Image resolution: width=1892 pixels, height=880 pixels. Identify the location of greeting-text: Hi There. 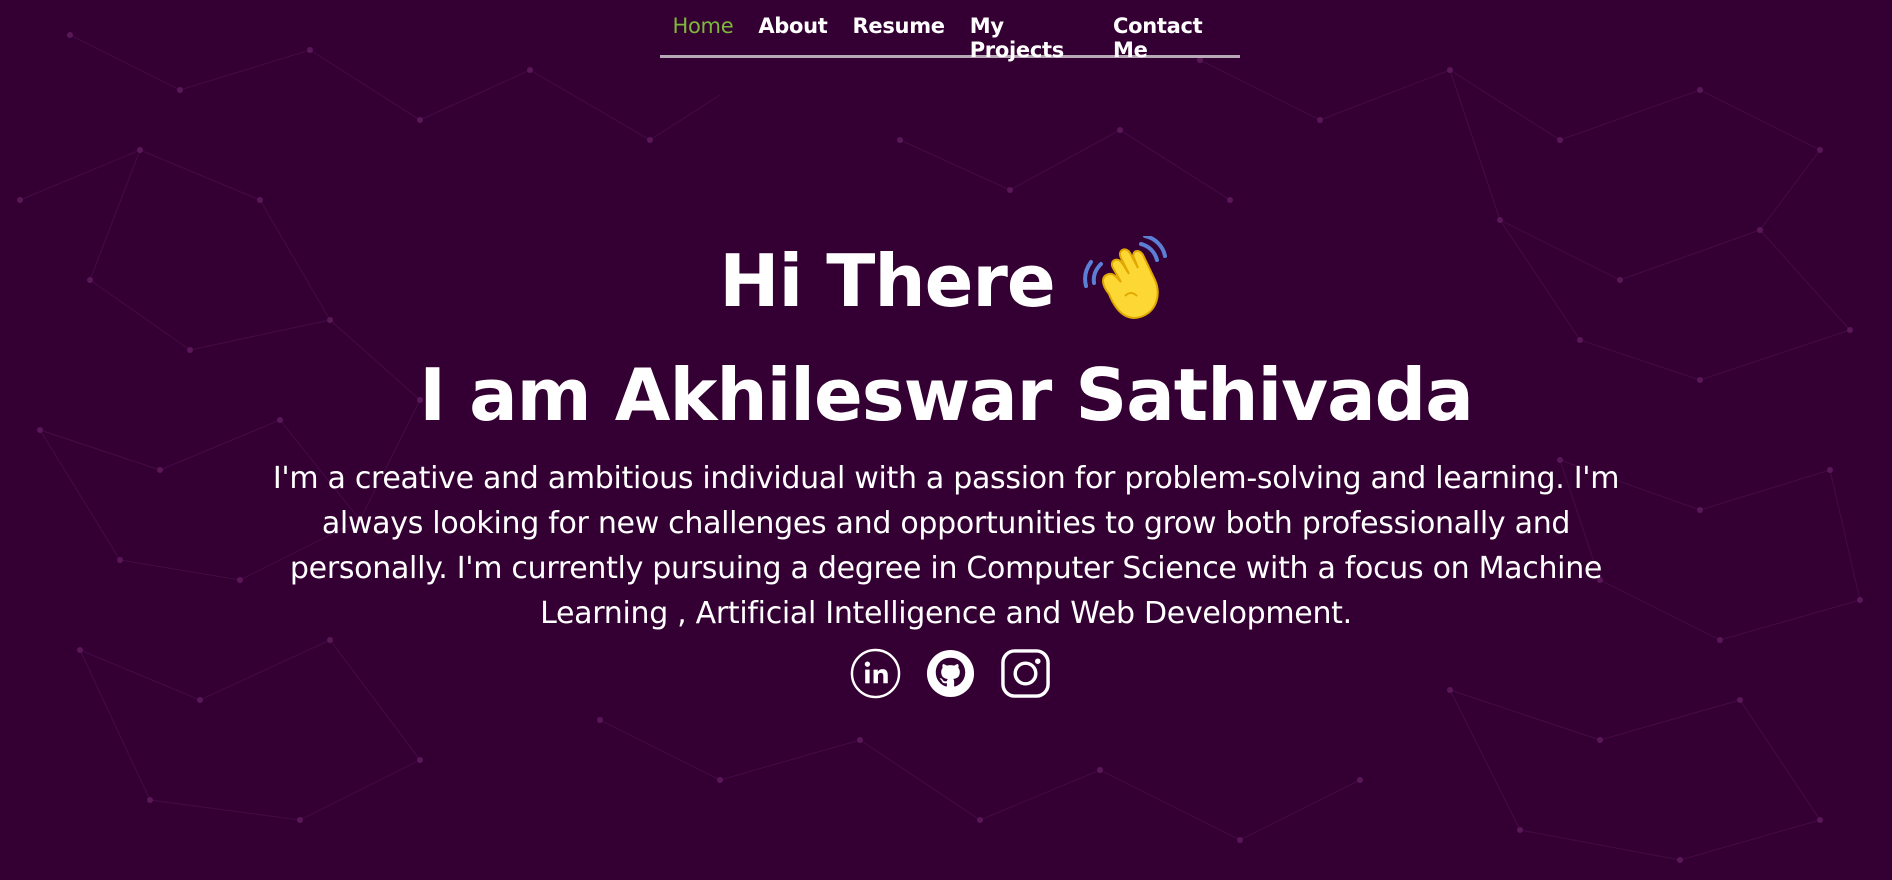
(887, 281).